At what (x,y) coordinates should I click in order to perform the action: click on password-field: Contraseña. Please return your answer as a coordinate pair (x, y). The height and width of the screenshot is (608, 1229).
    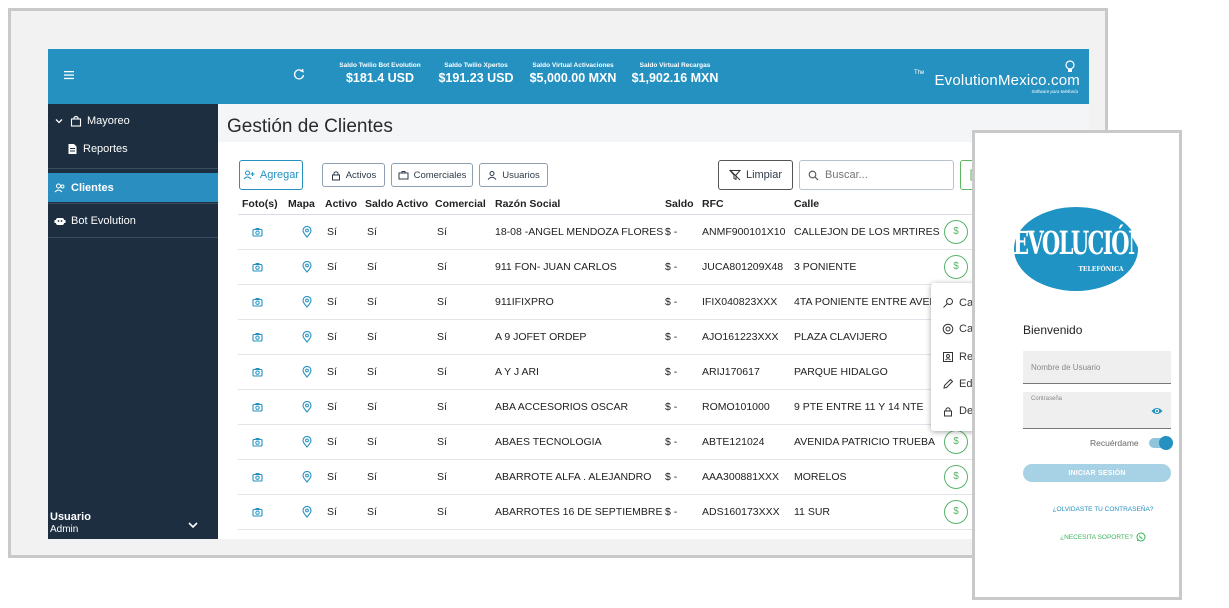
    Looking at the image, I should click on (1097, 410).